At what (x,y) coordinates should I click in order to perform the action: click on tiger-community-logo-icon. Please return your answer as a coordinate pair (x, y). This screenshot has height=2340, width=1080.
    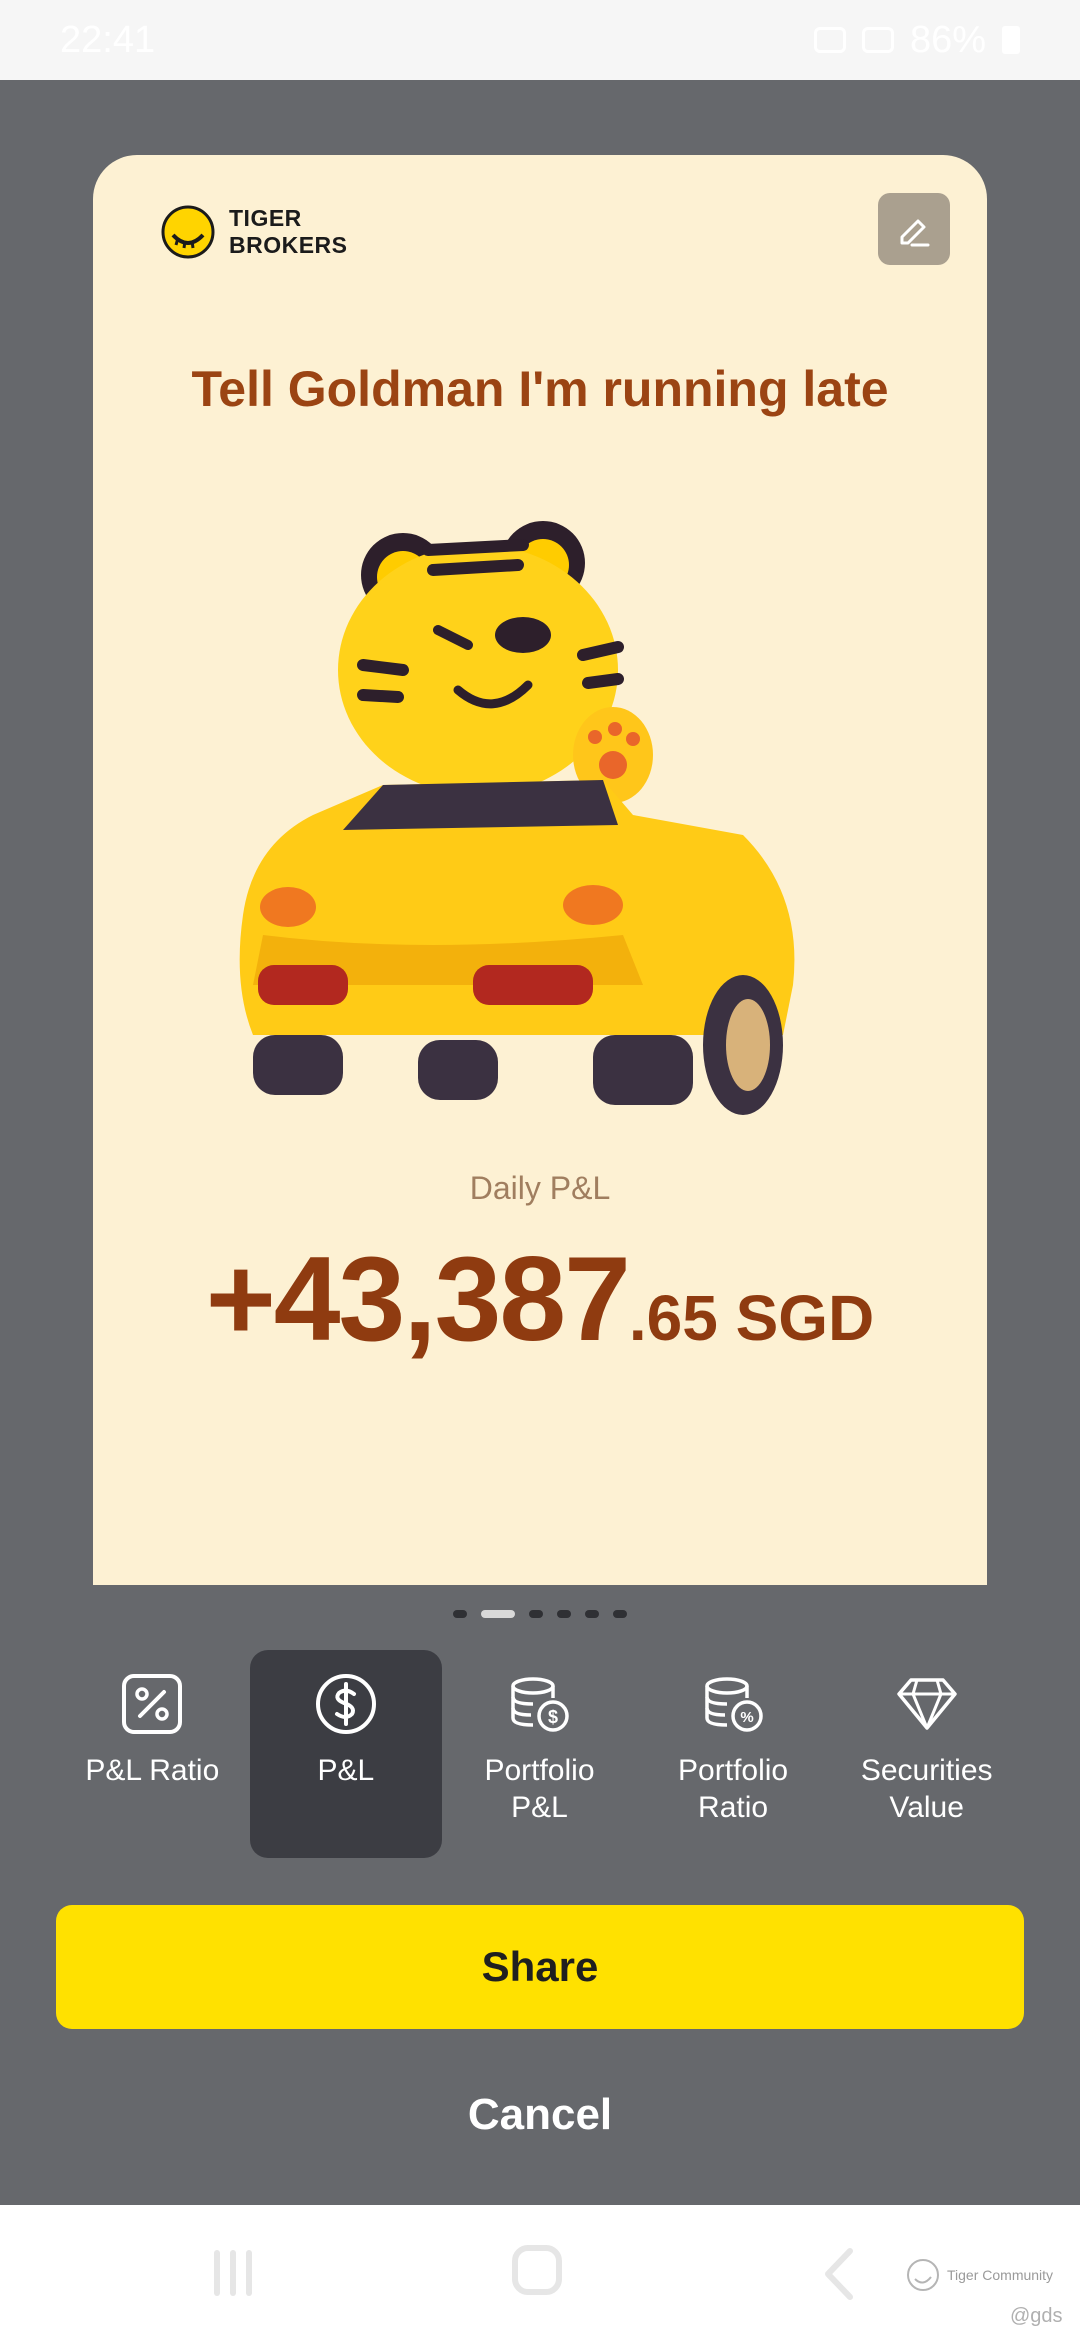
    Looking at the image, I should click on (923, 2275).